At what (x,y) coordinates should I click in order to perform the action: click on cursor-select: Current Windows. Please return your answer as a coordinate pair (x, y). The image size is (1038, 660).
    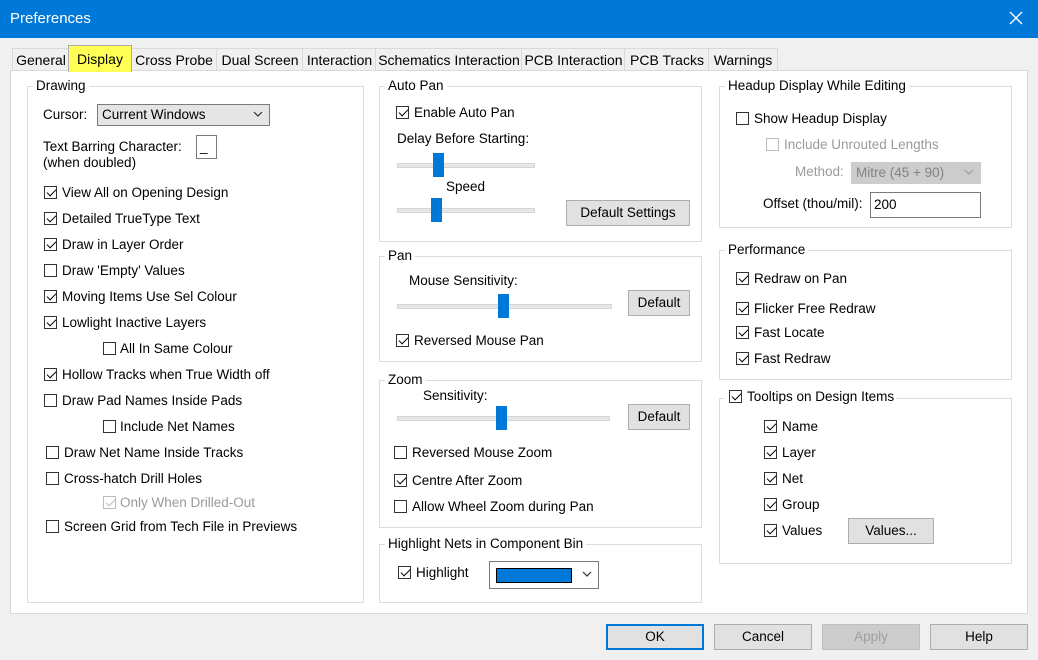
    Looking at the image, I should click on (183, 115).